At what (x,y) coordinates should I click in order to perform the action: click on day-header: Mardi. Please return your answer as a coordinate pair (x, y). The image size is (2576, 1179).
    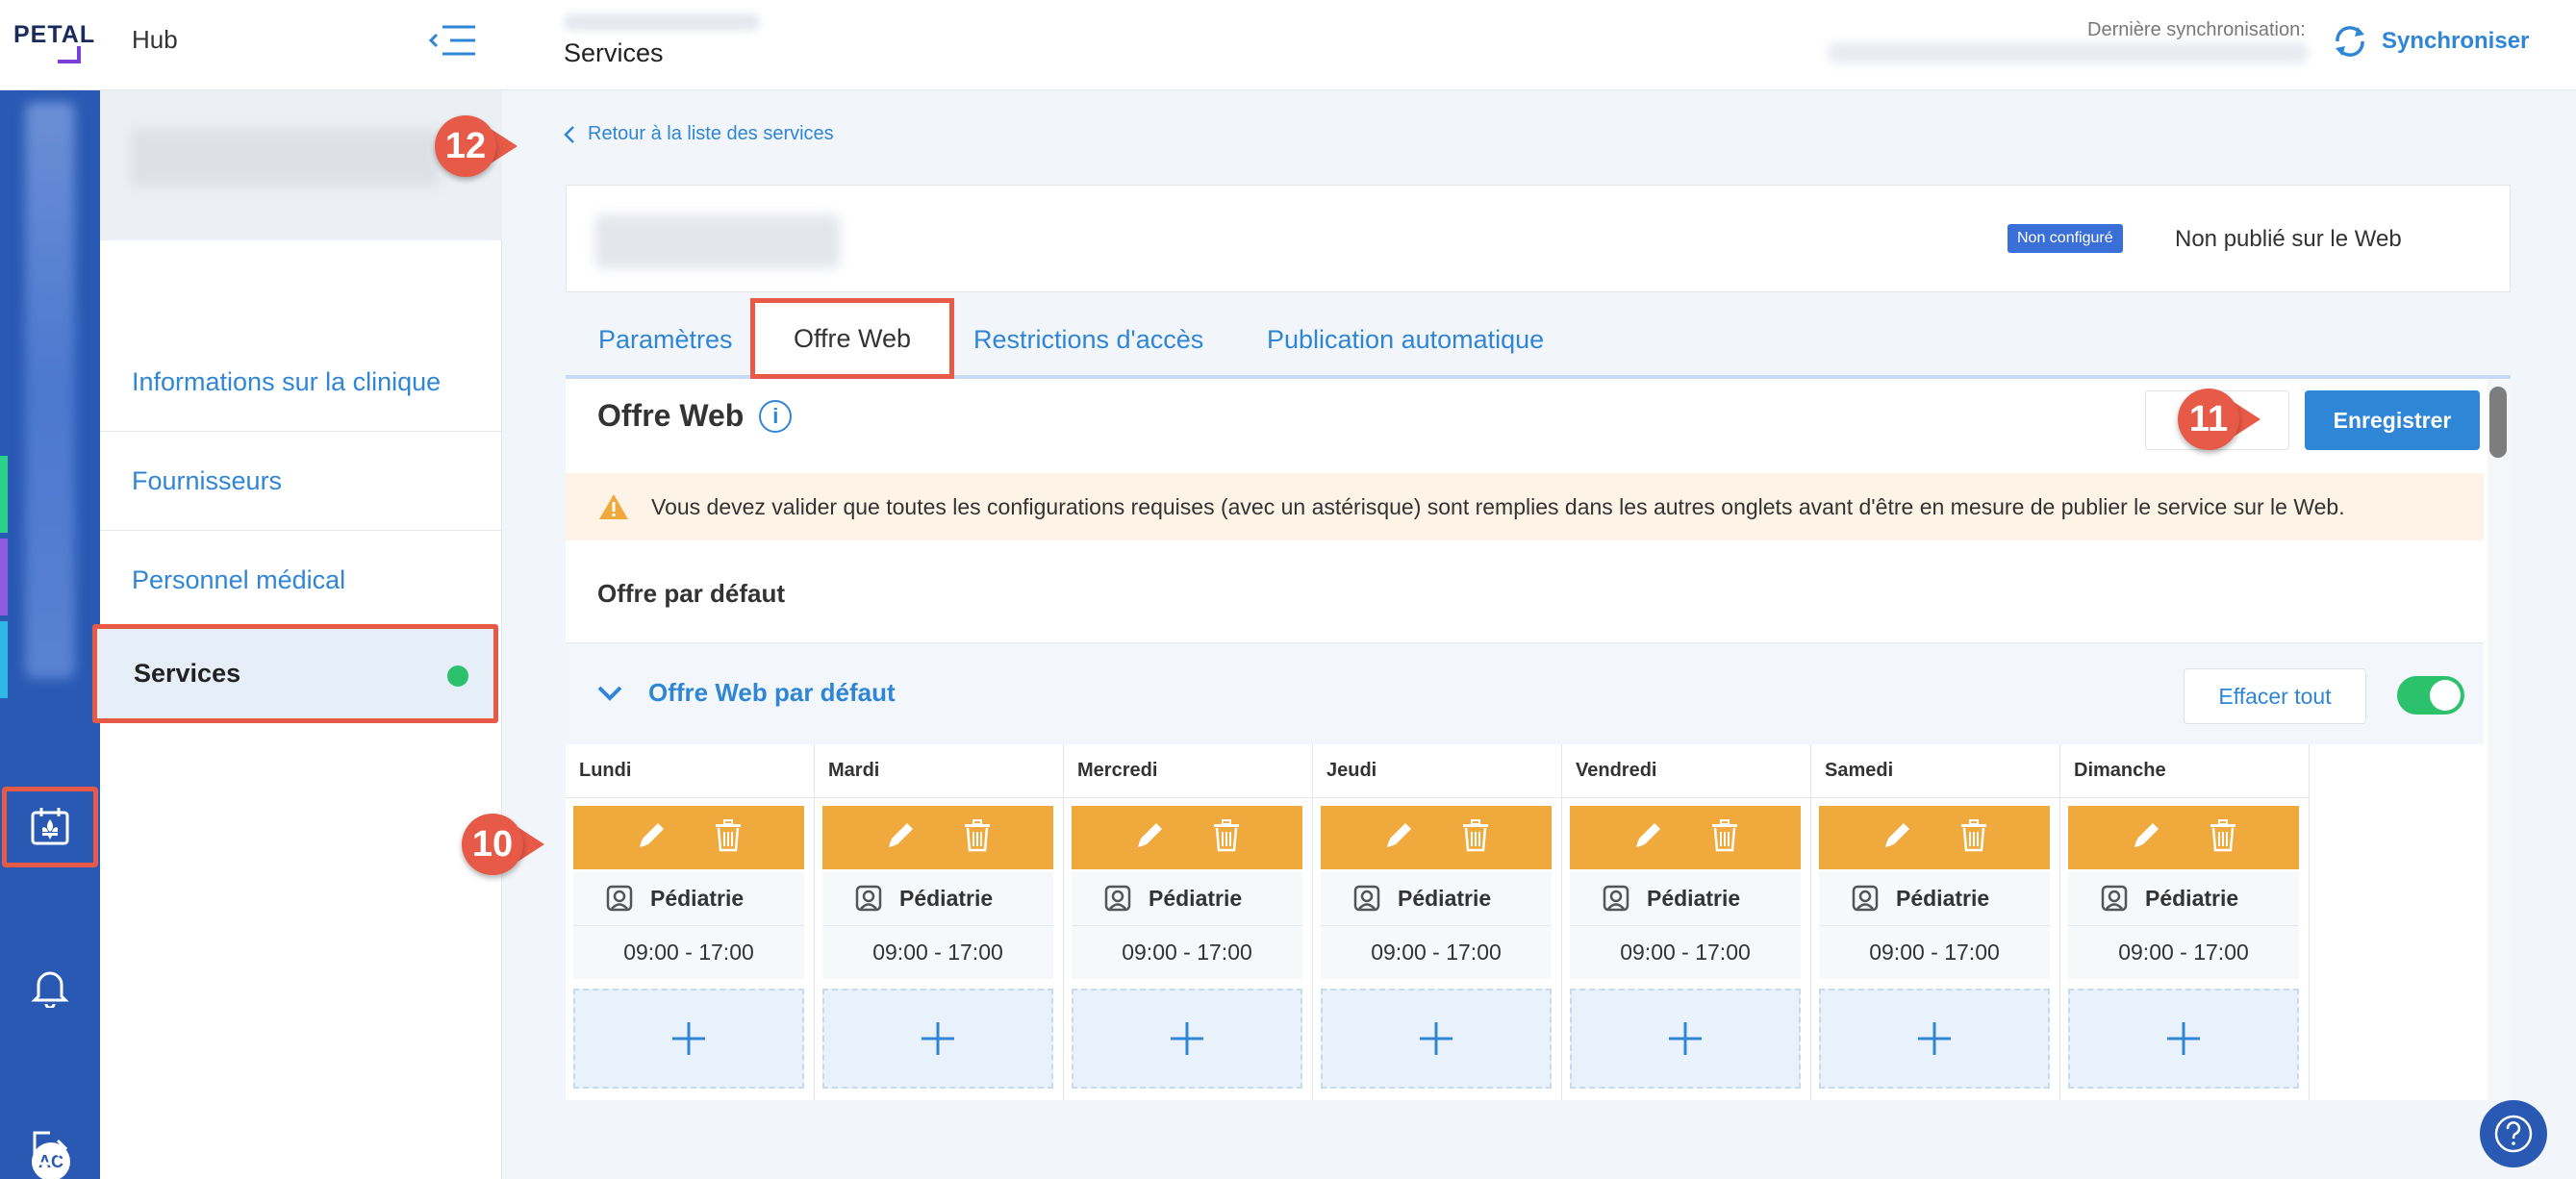
    Looking at the image, I should click on (940, 771).